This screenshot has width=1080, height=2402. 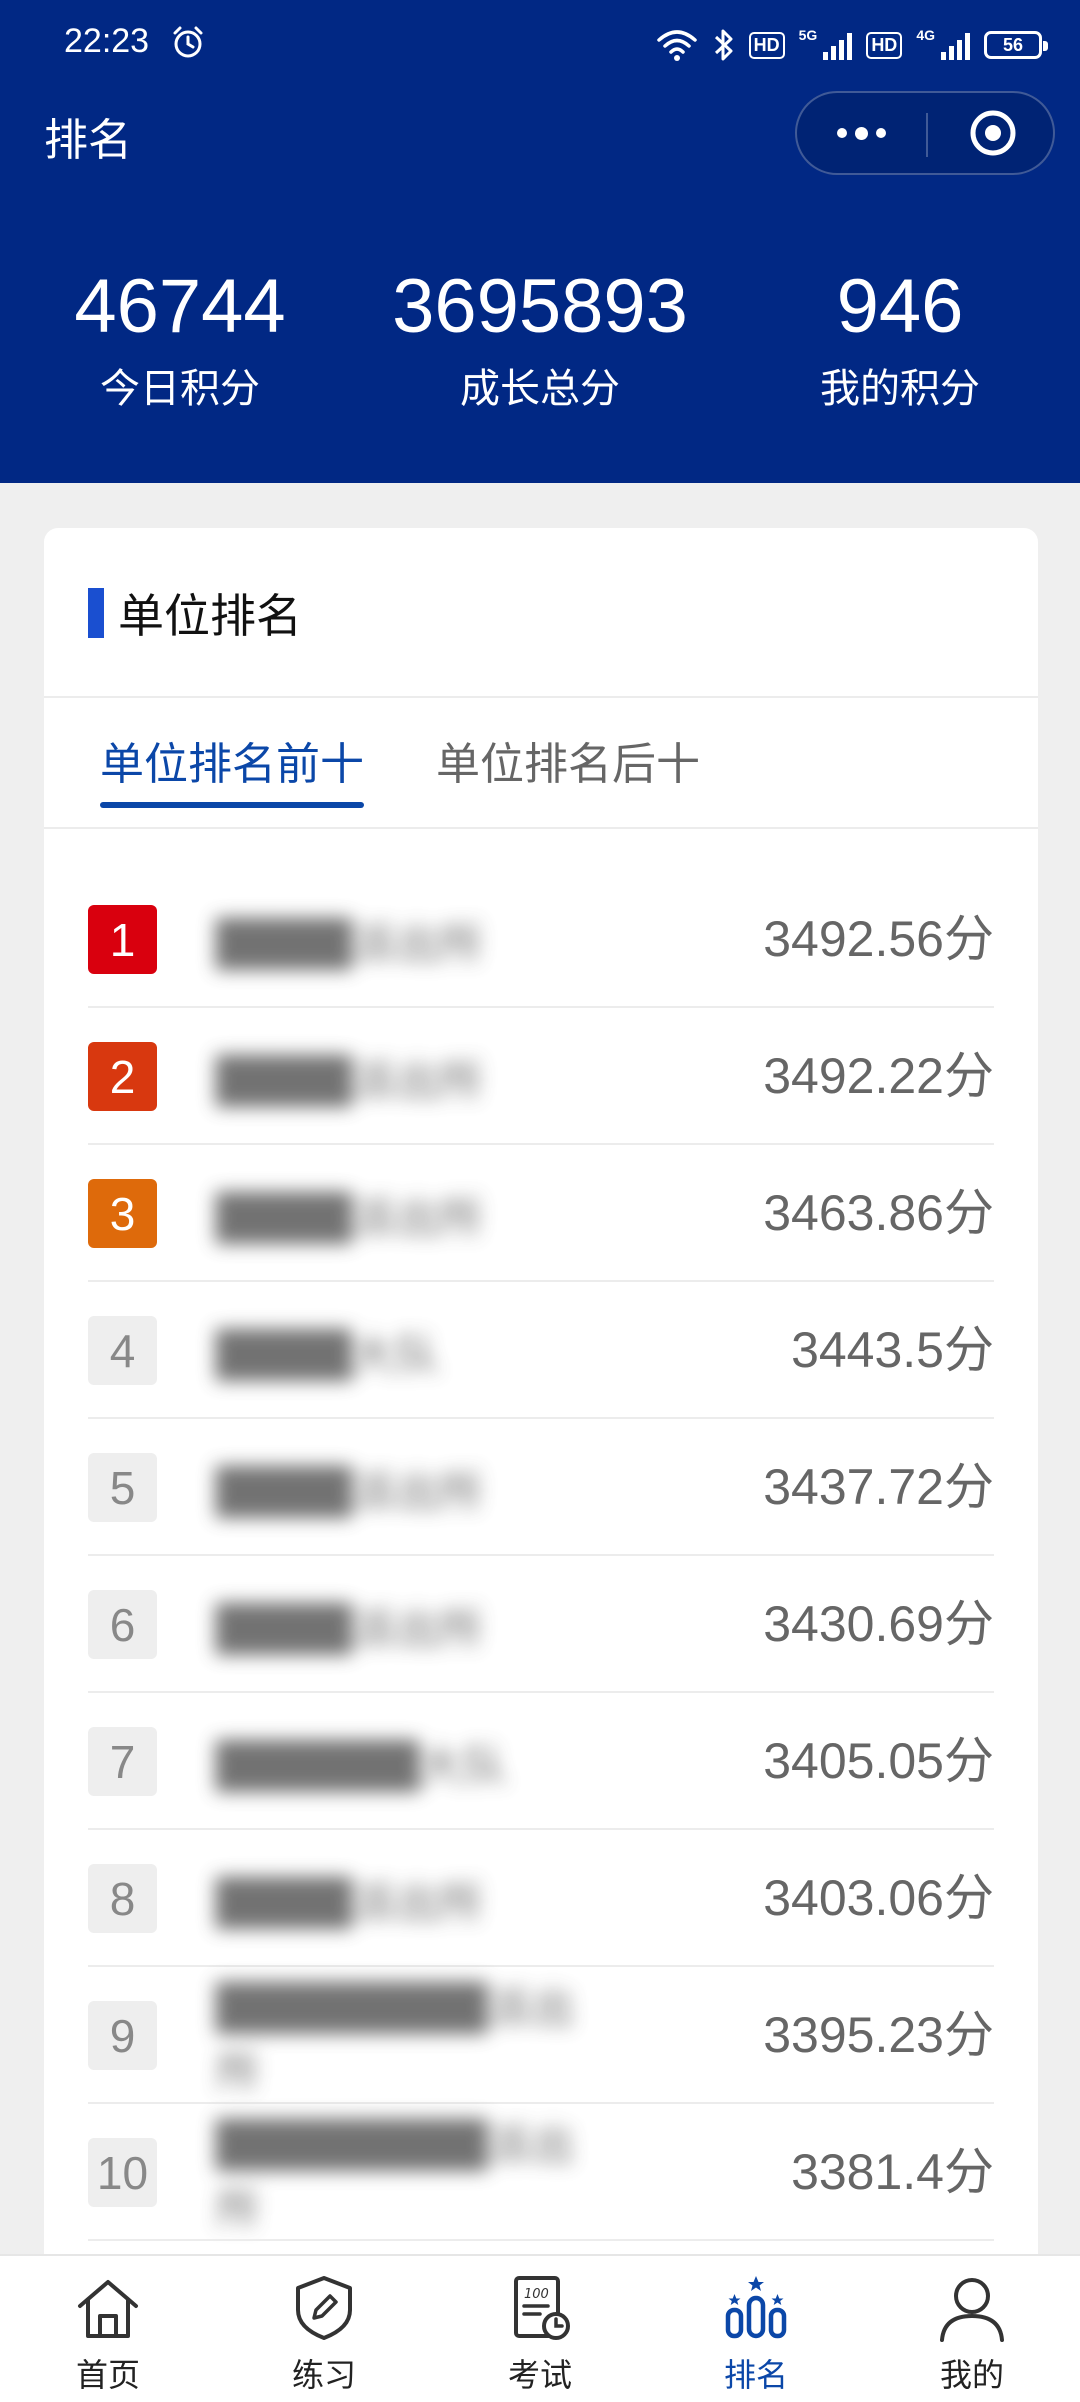 What do you see at coordinates (542, 2308) in the screenshot?
I see `exam-icon: 100` at bounding box center [542, 2308].